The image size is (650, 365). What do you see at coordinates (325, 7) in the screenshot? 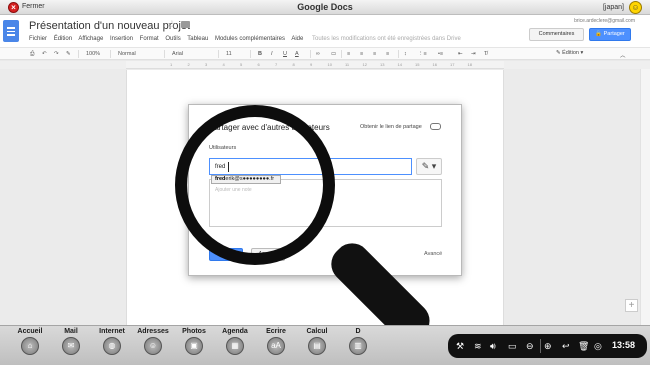
I see `window-title-bar: × Fermer Google Docs [japan] ☺` at bounding box center [325, 7].